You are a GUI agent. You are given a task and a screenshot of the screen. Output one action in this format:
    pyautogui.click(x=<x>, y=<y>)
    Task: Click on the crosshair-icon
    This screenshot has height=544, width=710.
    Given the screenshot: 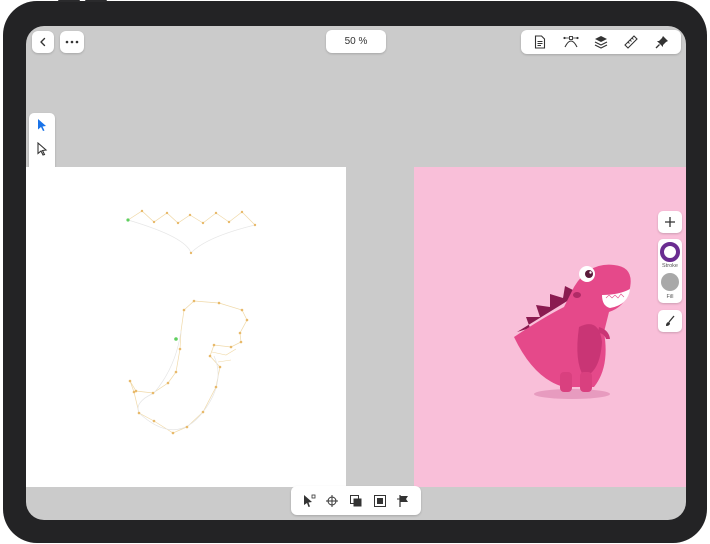 What is the action you would take?
    pyautogui.click(x=332, y=500)
    